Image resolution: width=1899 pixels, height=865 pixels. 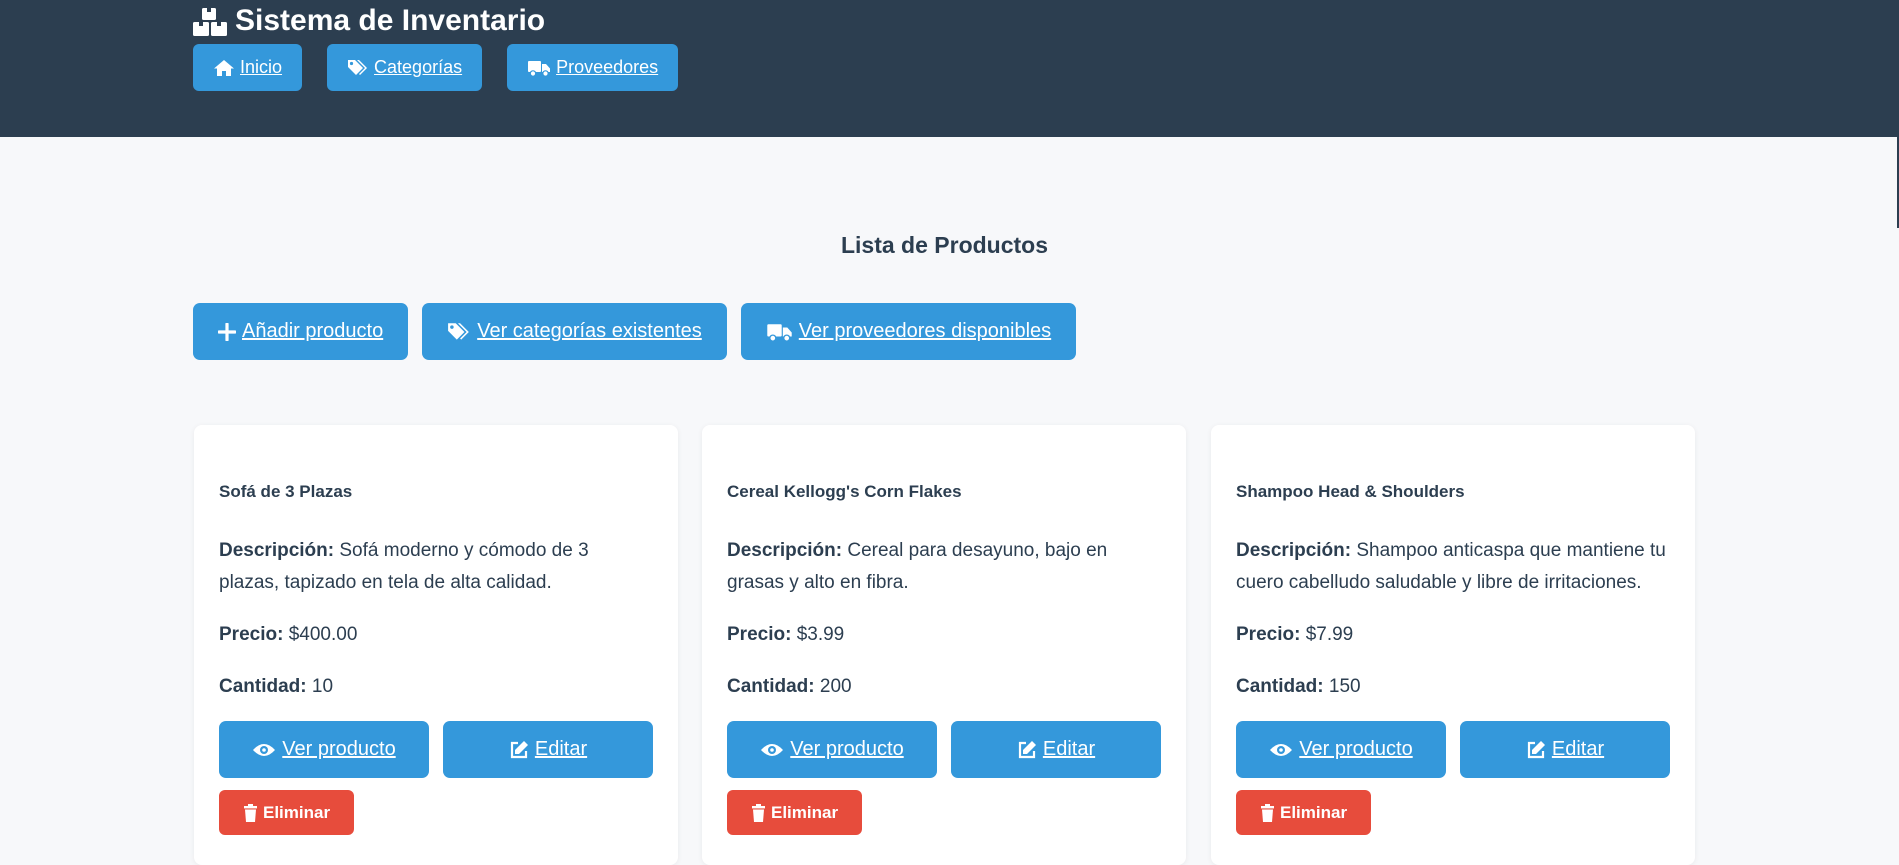 What do you see at coordinates (944, 245) in the screenshot?
I see `page-title: Lista de Productos` at bounding box center [944, 245].